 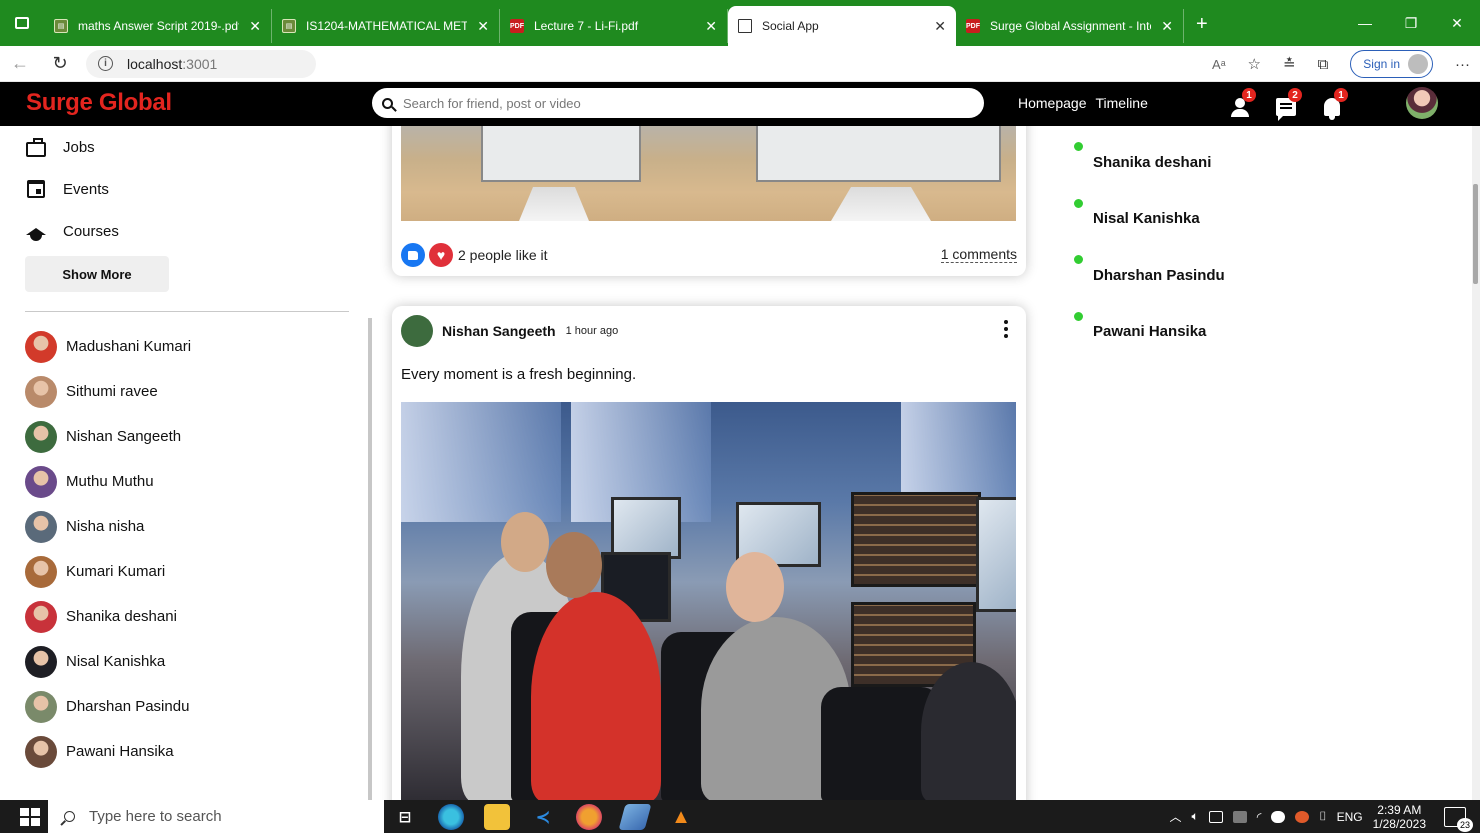 What do you see at coordinates (592, 331) in the screenshot?
I see `post-time: 1 hour ago` at bounding box center [592, 331].